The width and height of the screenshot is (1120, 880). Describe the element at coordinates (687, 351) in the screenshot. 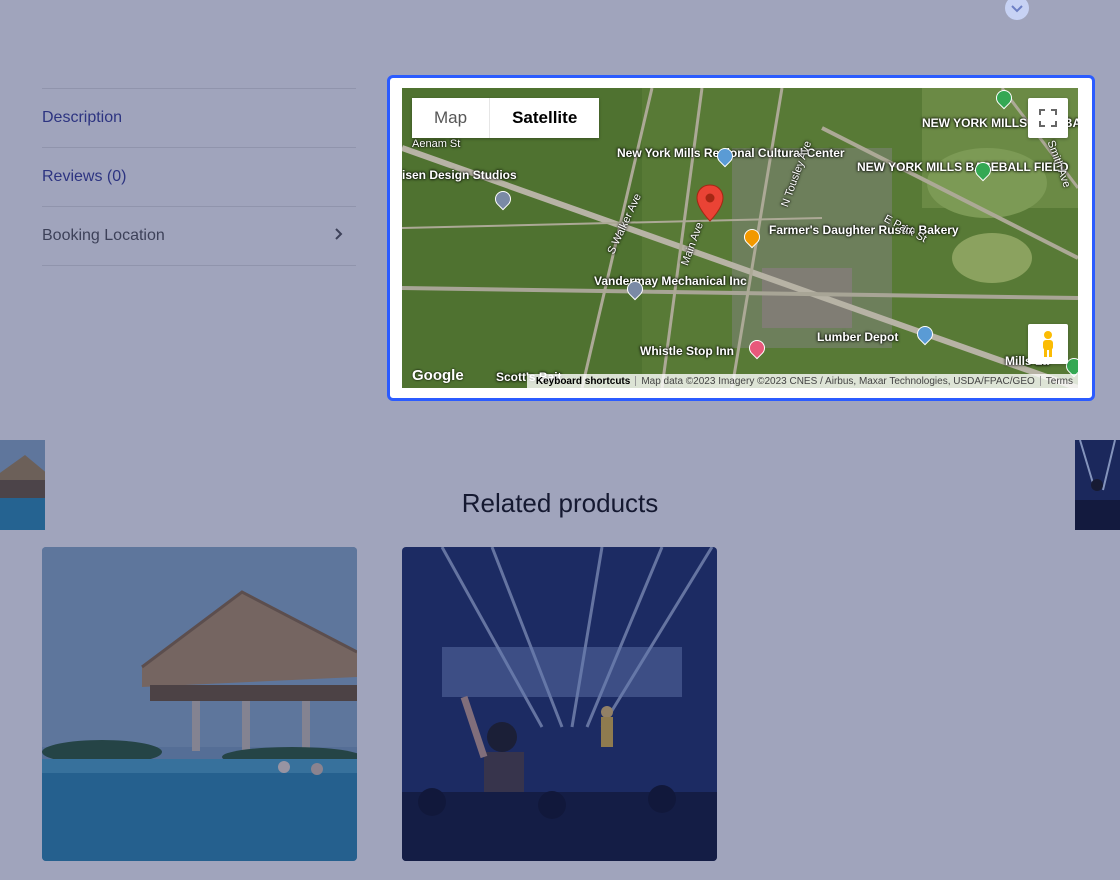

I see `place-label-whistle: Whistle Stop Inn` at that location.